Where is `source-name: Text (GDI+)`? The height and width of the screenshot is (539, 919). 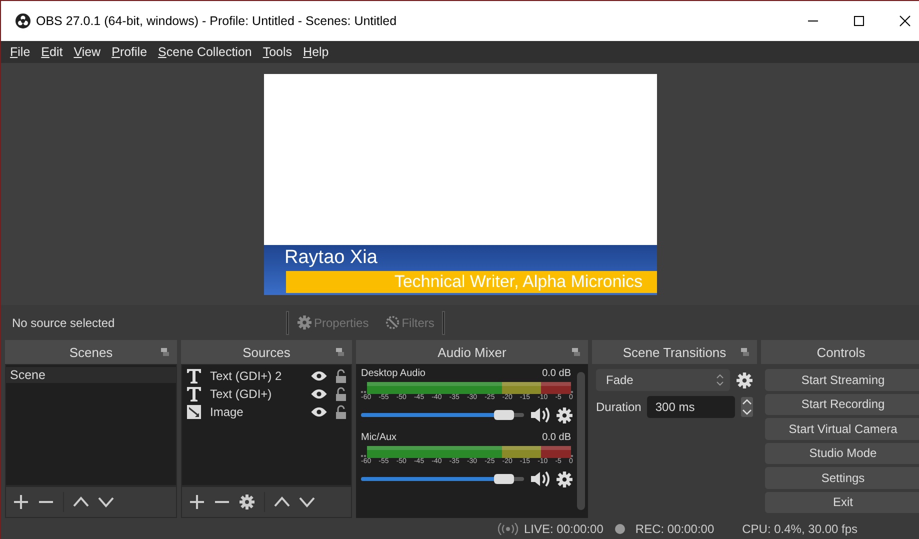 source-name: Text (GDI+) is located at coordinates (260, 394).